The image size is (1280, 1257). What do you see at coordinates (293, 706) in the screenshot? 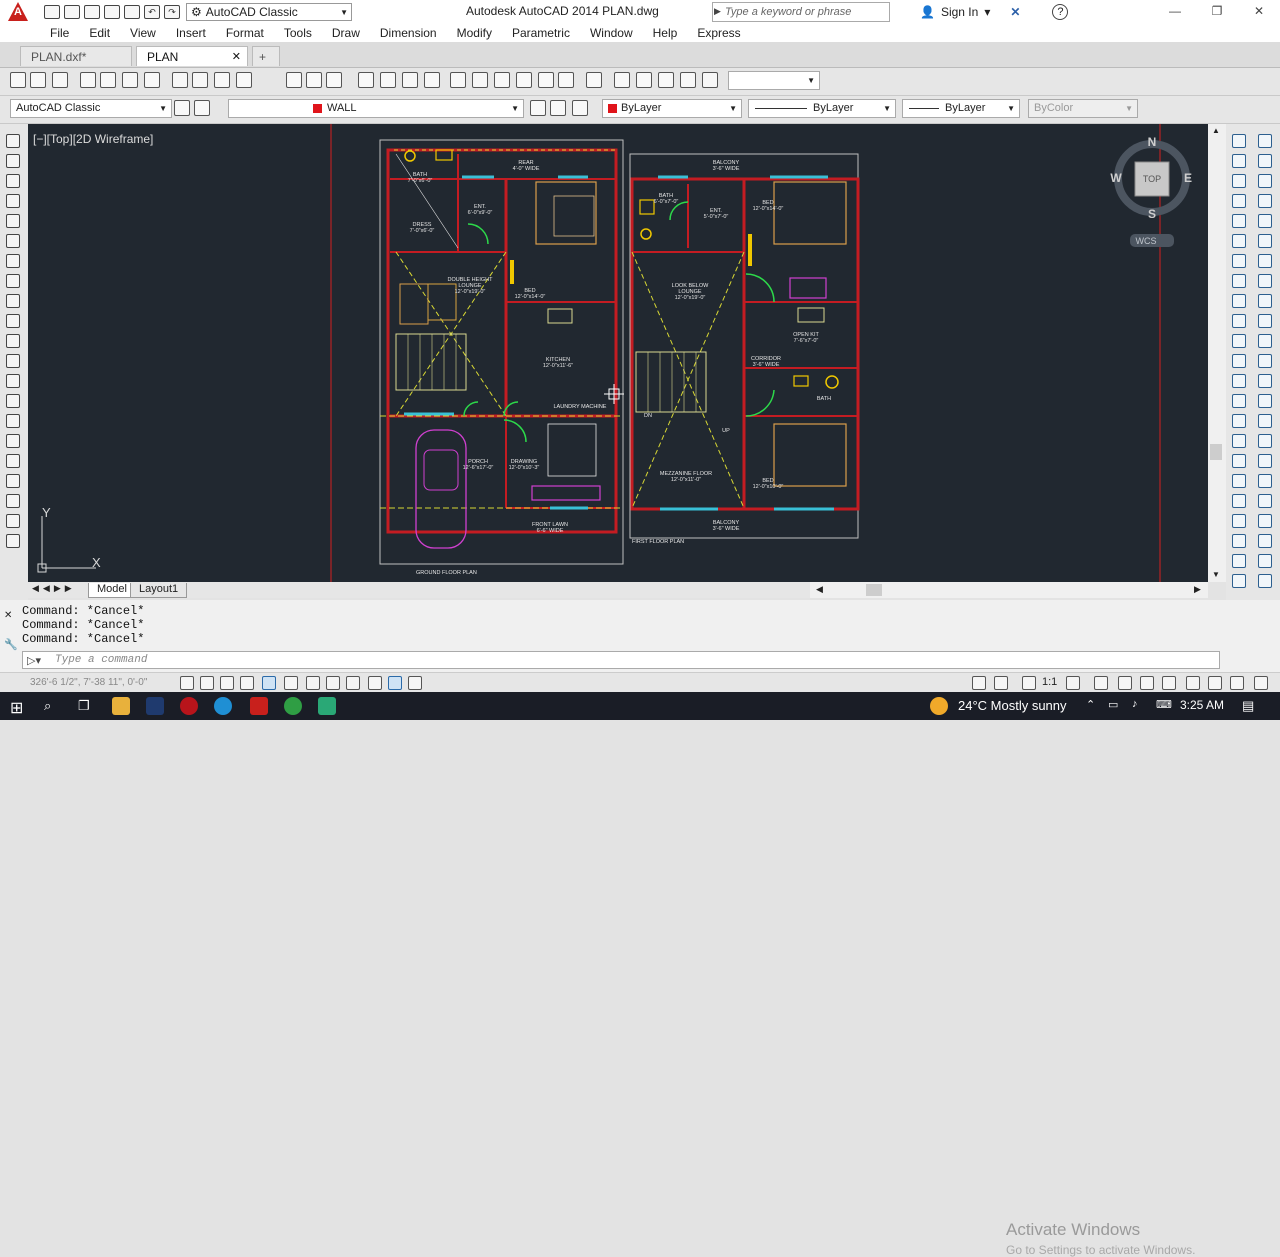
I see `chrome-icon` at bounding box center [293, 706].